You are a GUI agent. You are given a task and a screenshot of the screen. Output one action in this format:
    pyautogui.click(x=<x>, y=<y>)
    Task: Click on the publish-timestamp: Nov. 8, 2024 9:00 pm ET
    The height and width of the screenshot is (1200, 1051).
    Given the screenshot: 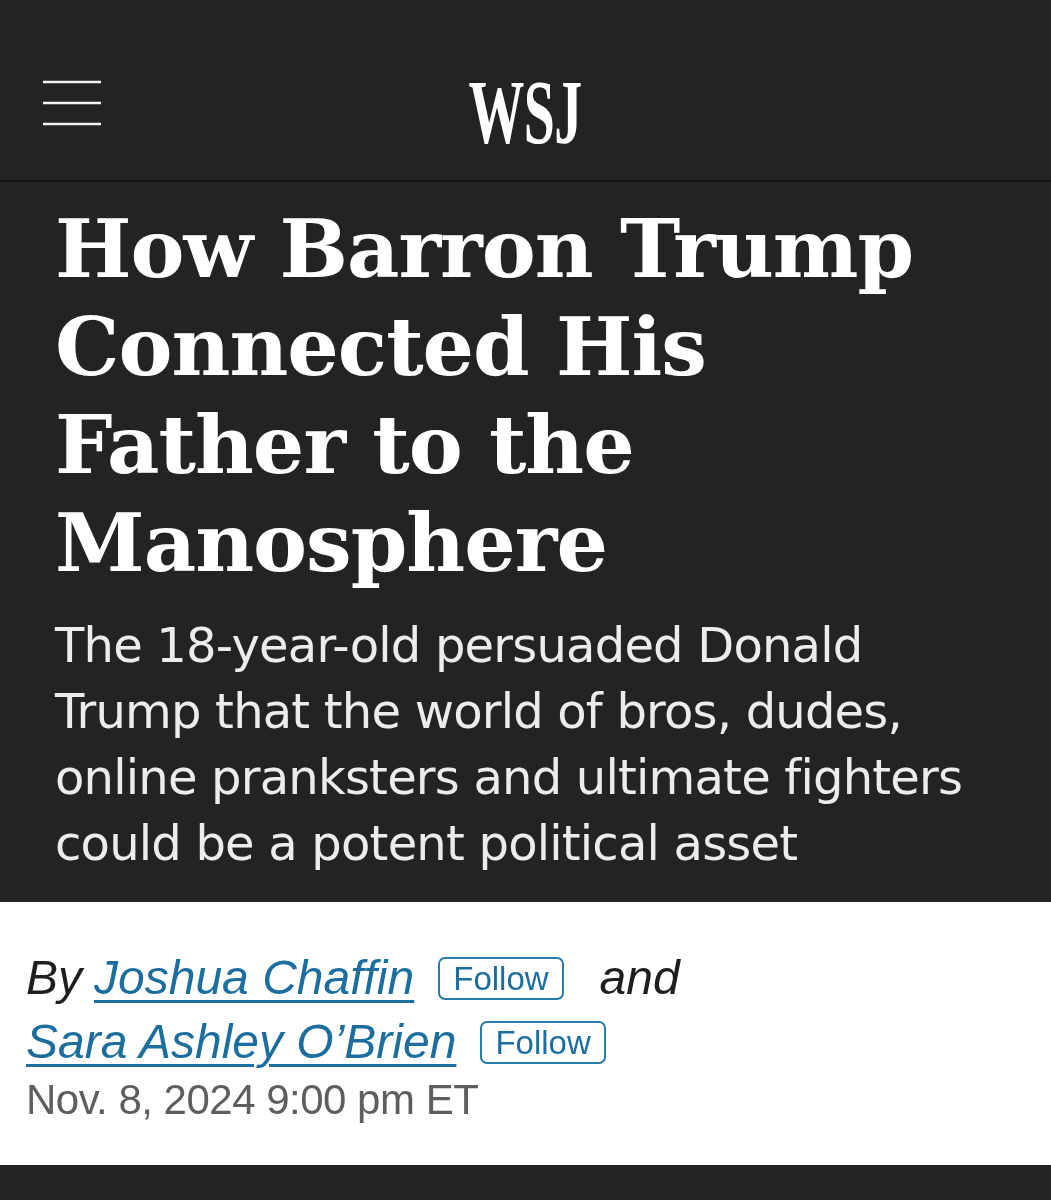 What is the action you would take?
    pyautogui.click(x=253, y=1100)
    